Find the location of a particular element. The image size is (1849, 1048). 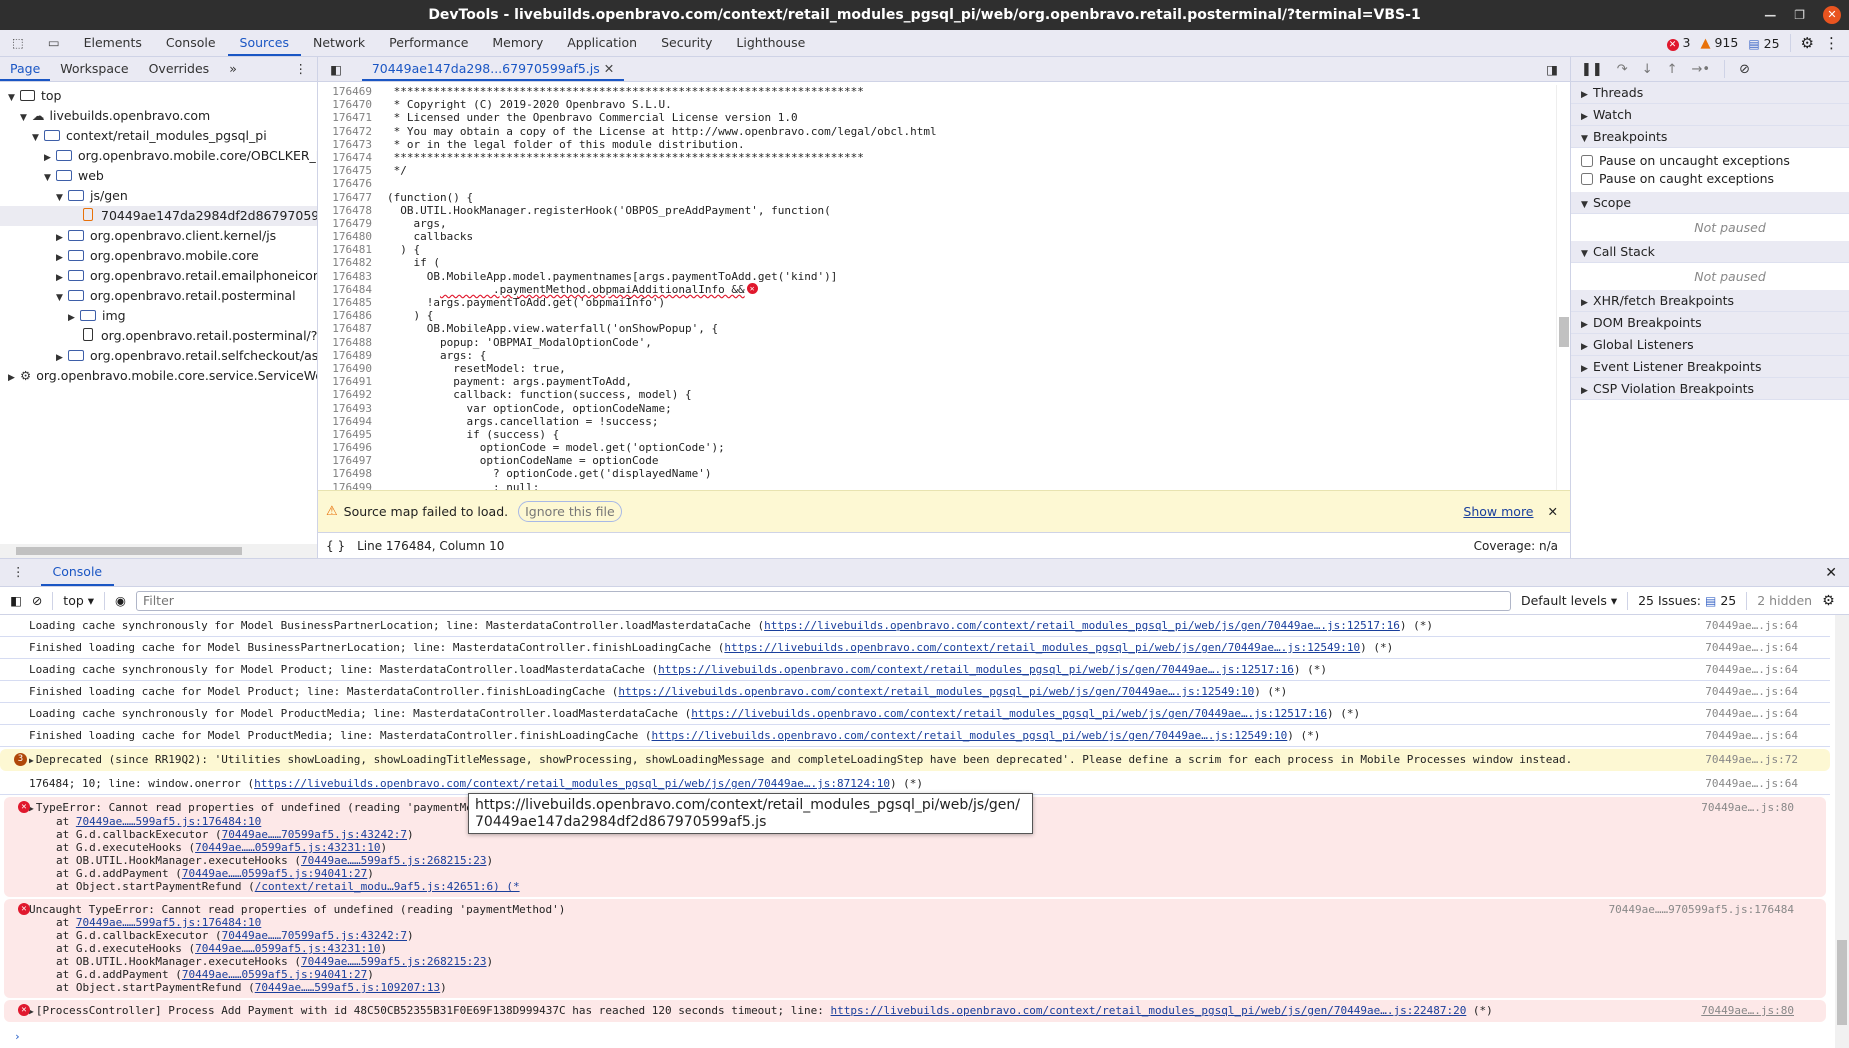

step-icon: →• is located at coordinates (1701, 69).